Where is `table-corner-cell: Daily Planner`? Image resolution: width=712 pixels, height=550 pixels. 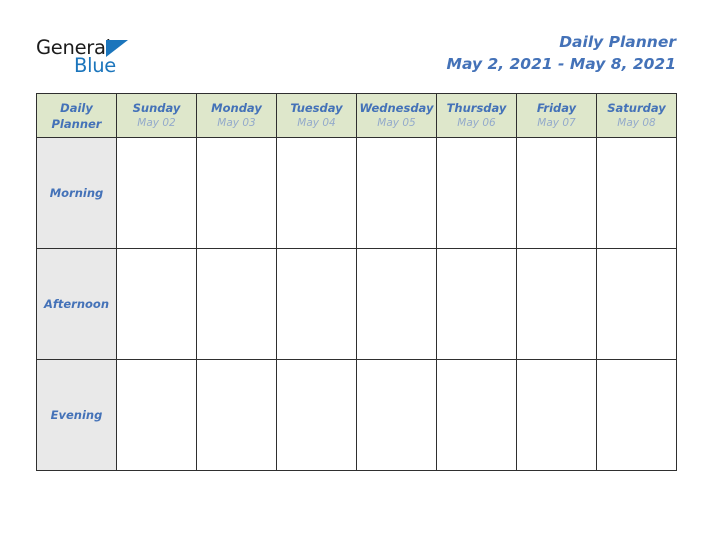 table-corner-cell: Daily Planner is located at coordinates (76, 115).